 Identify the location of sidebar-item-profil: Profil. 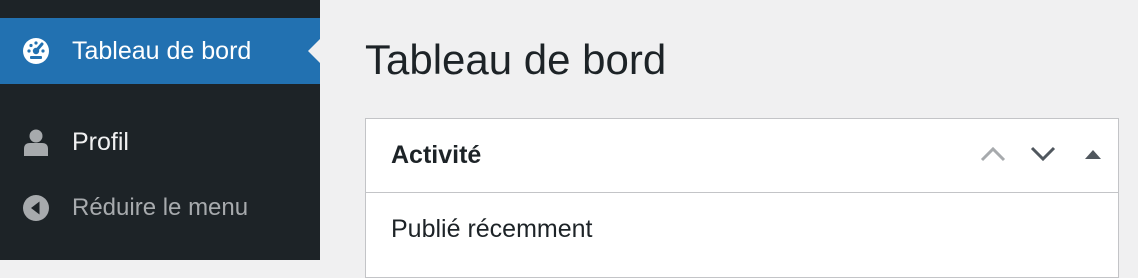
(160, 142).